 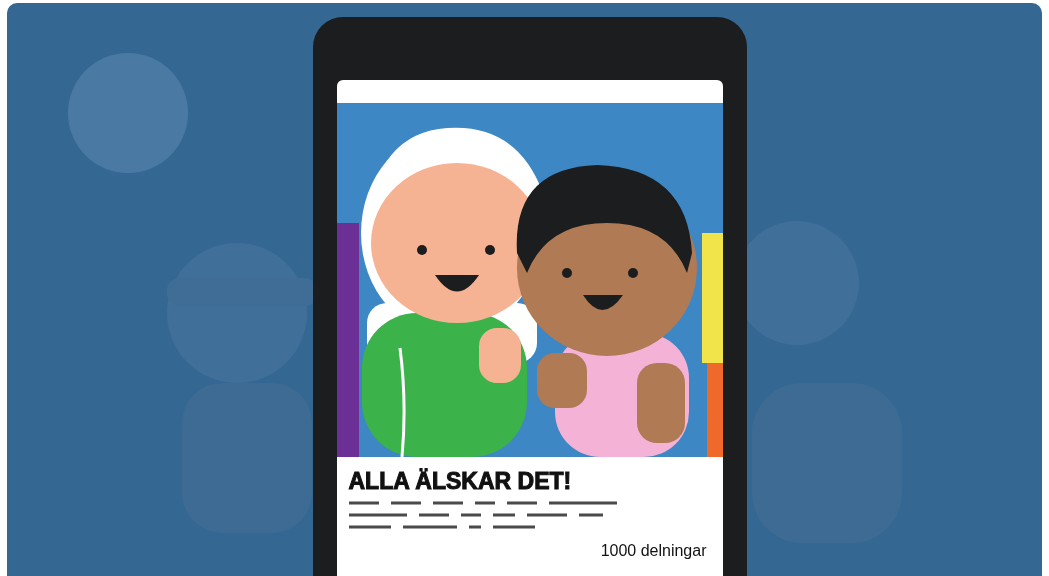 I want to click on share-count: 1000 delningar, so click(x=653, y=551).